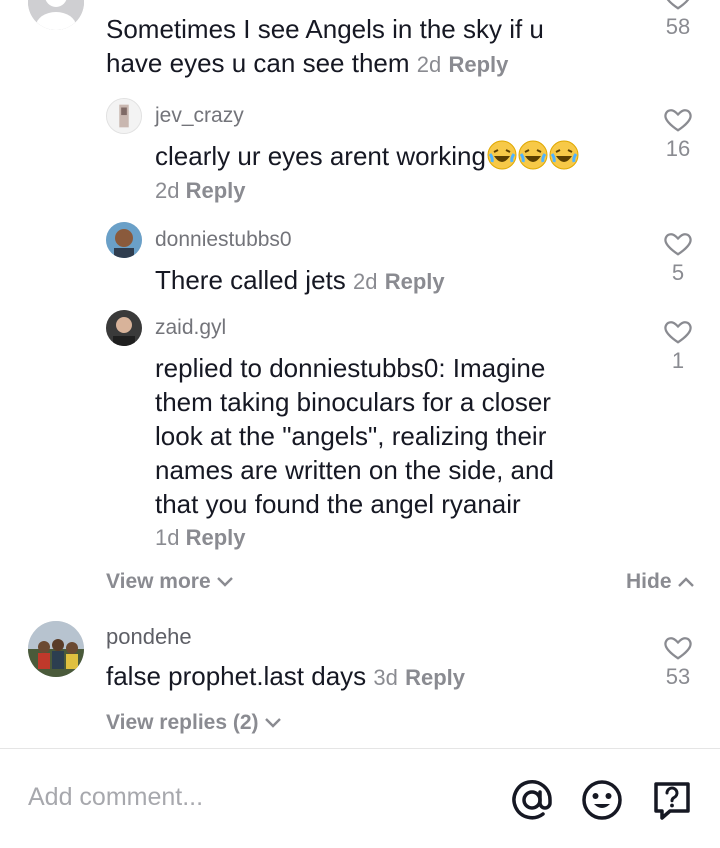  I want to click on avatar-placeholder-icon, so click(56, 15).